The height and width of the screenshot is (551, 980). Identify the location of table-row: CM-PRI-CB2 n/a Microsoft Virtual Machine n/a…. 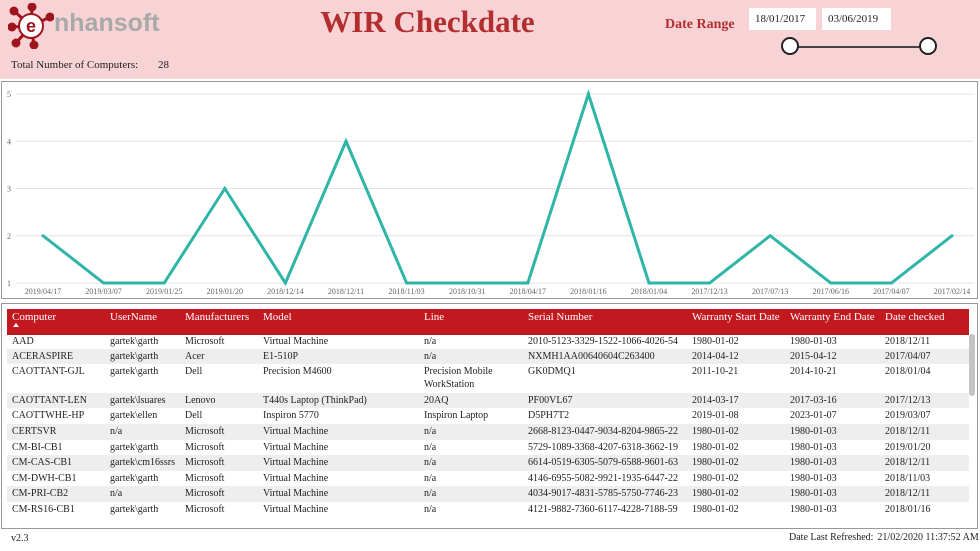
(488, 494).